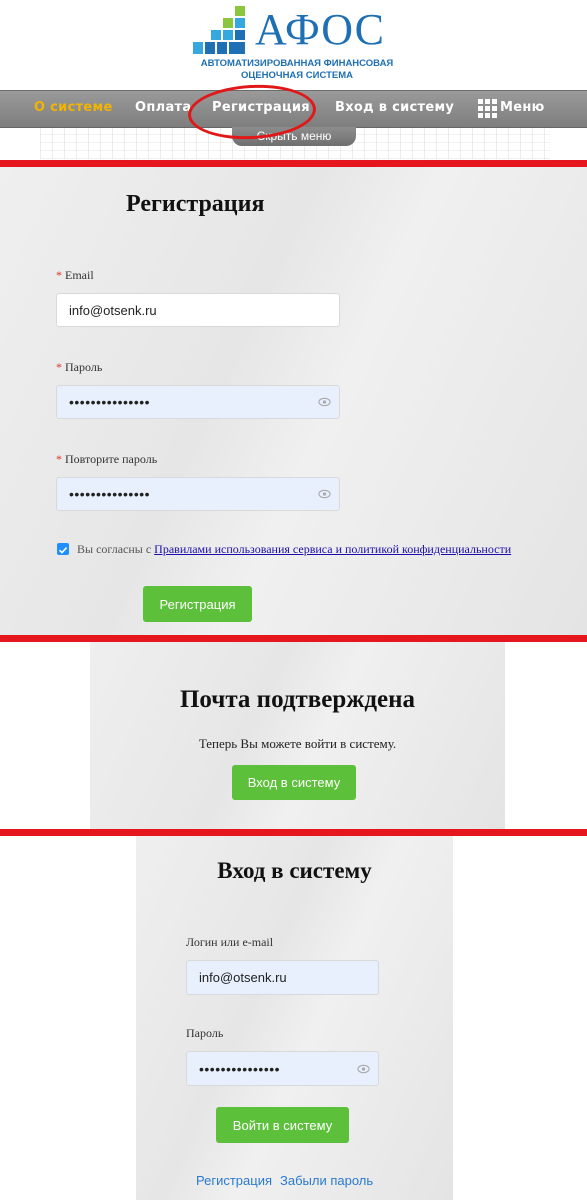  What do you see at coordinates (320, 30) in the screenshot?
I see `logo-title: АФОС` at bounding box center [320, 30].